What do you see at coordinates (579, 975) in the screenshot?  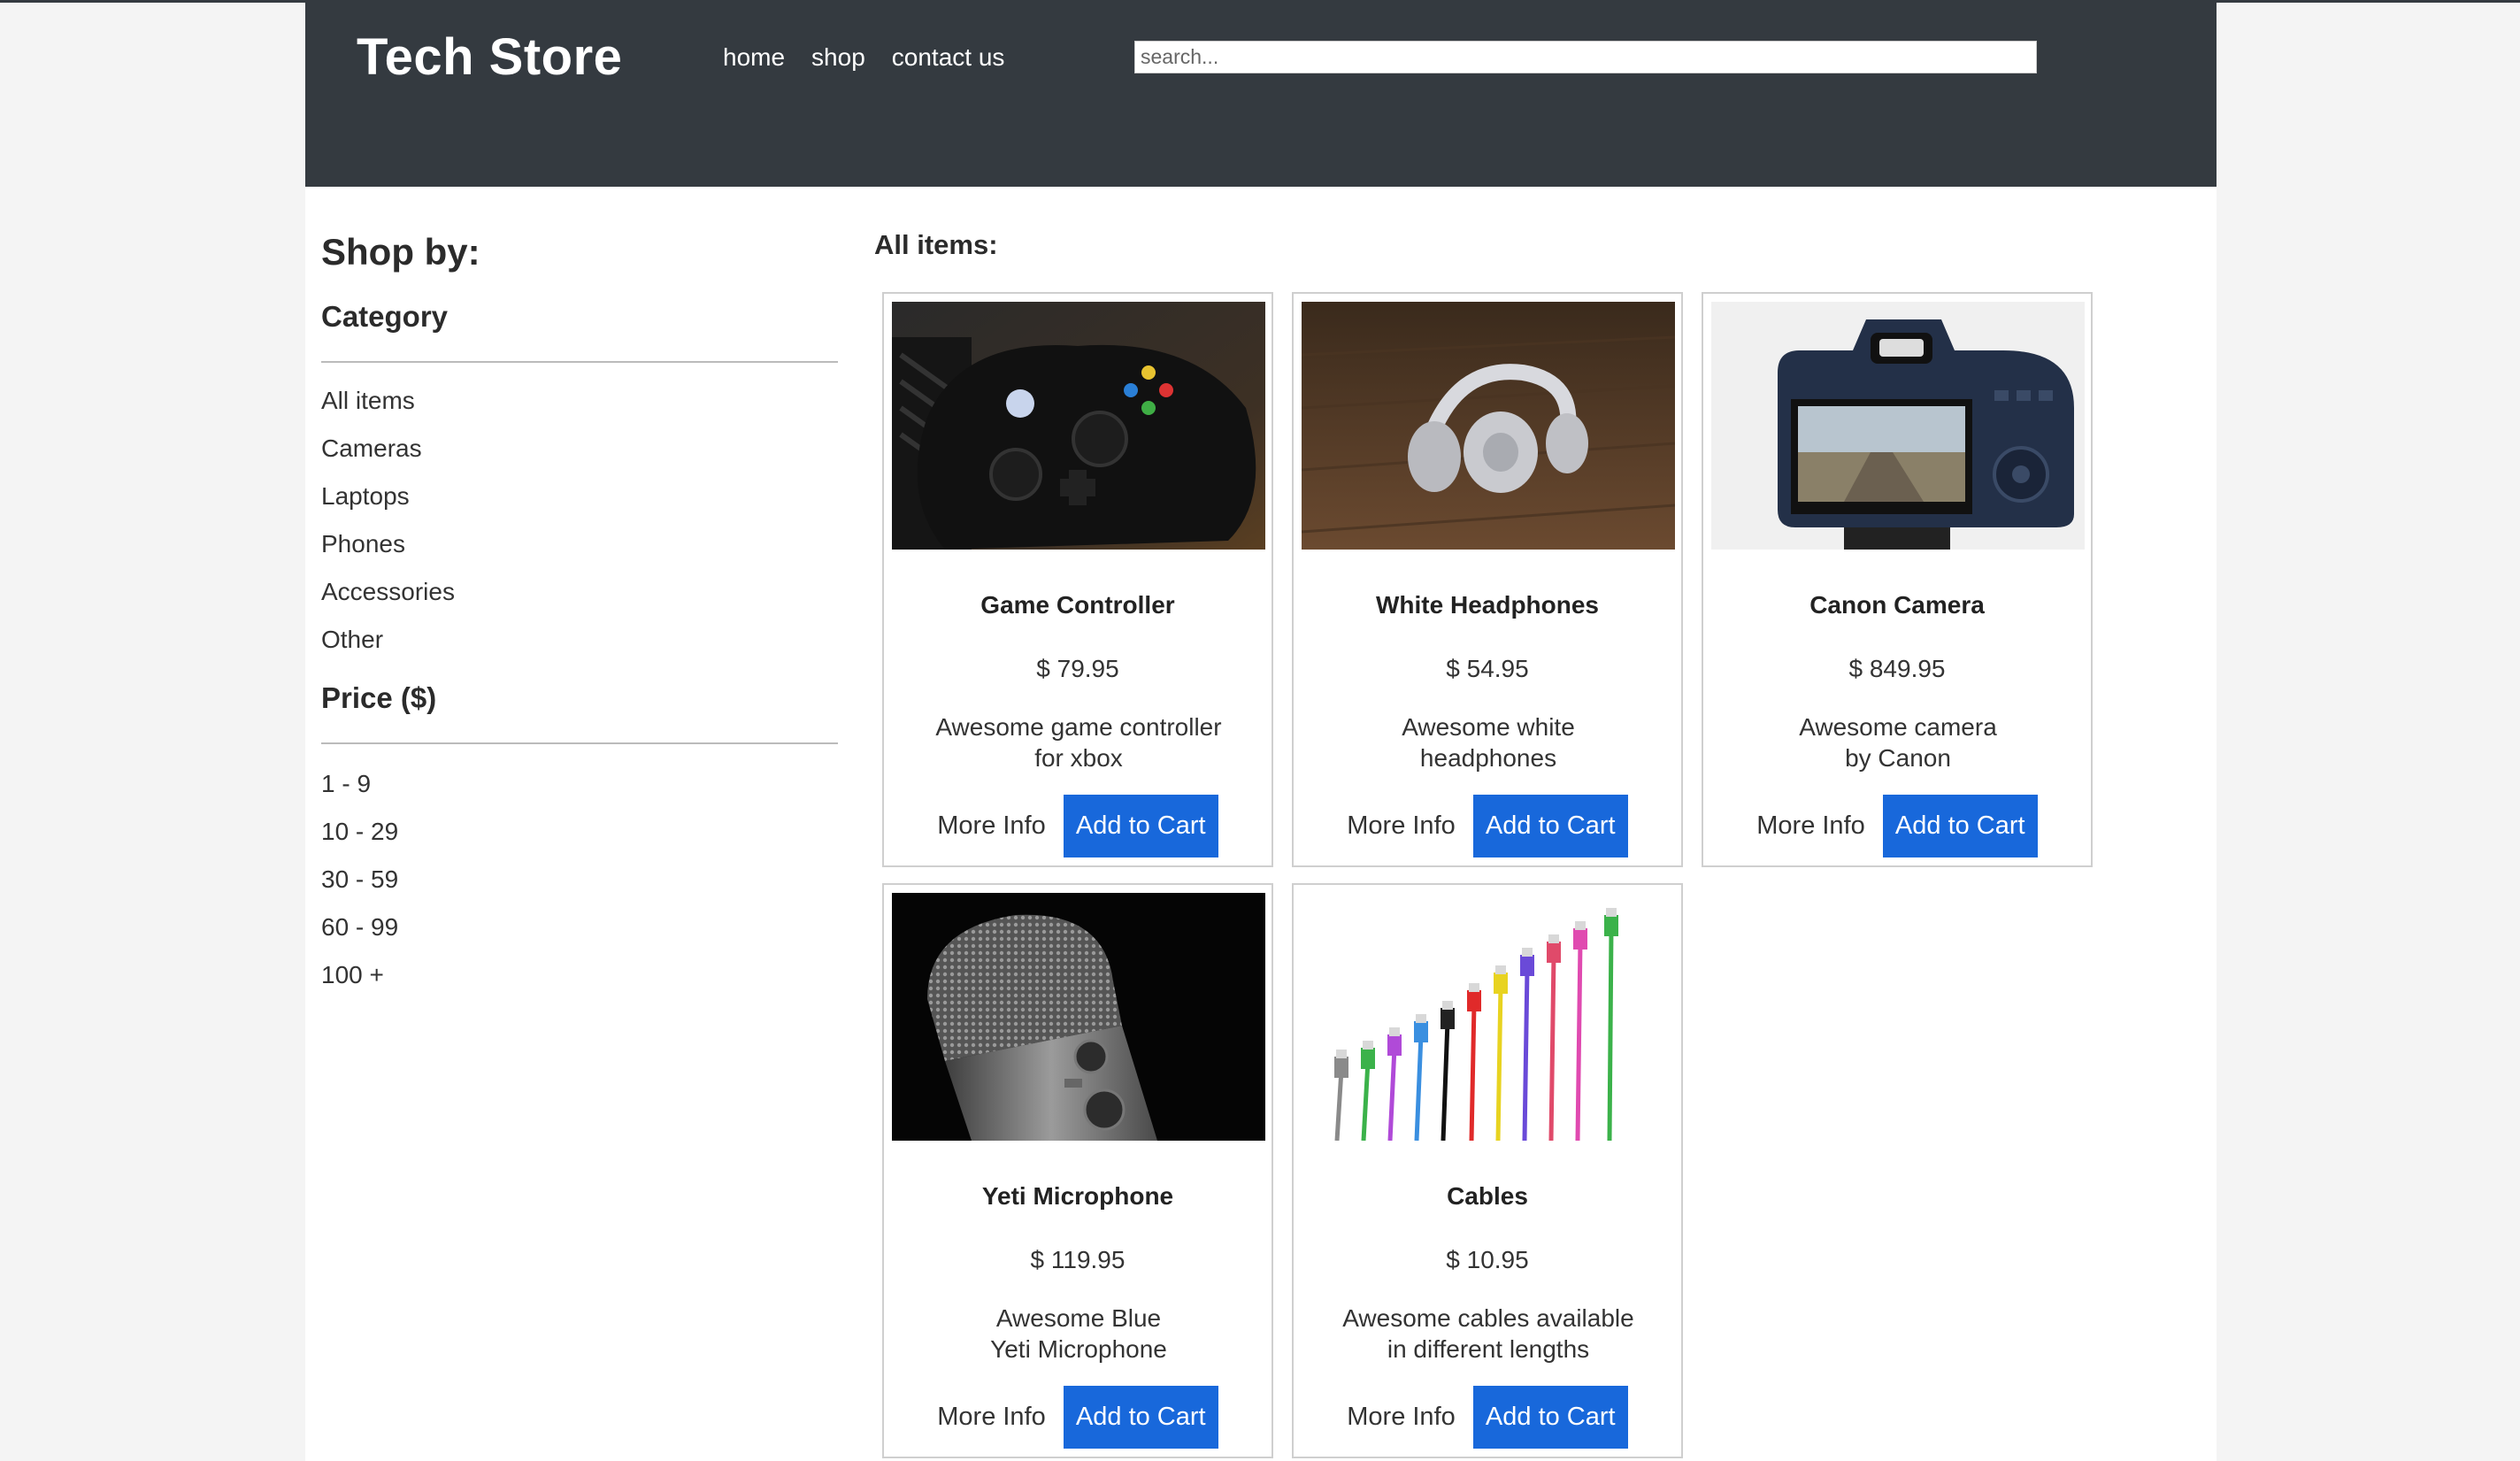 I see `price-item-100-plus: 100 +` at bounding box center [579, 975].